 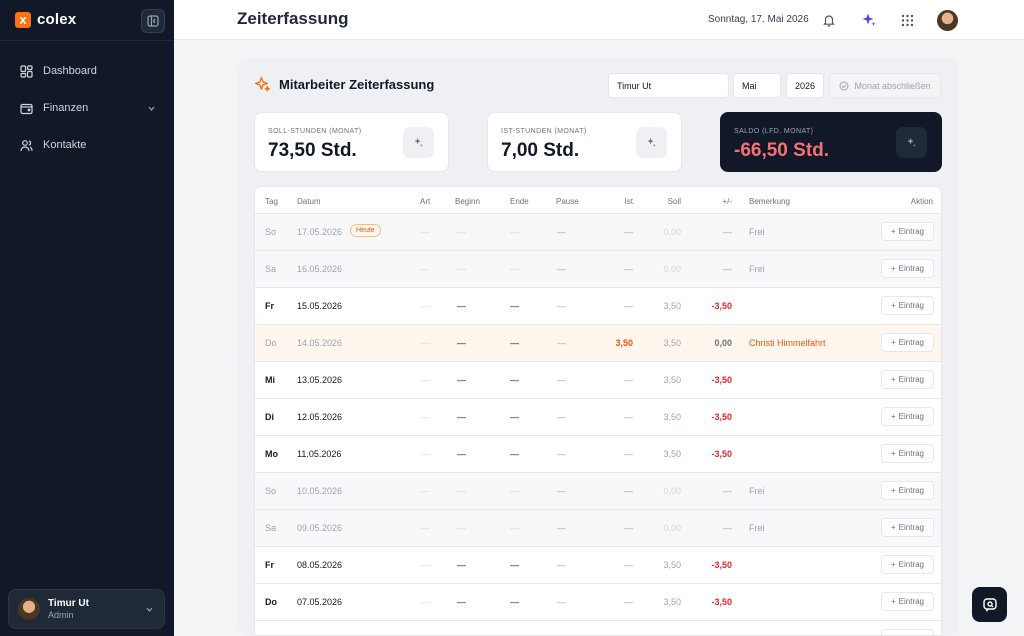 I want to click on cell-pause: —, so click(x=561, y=528).